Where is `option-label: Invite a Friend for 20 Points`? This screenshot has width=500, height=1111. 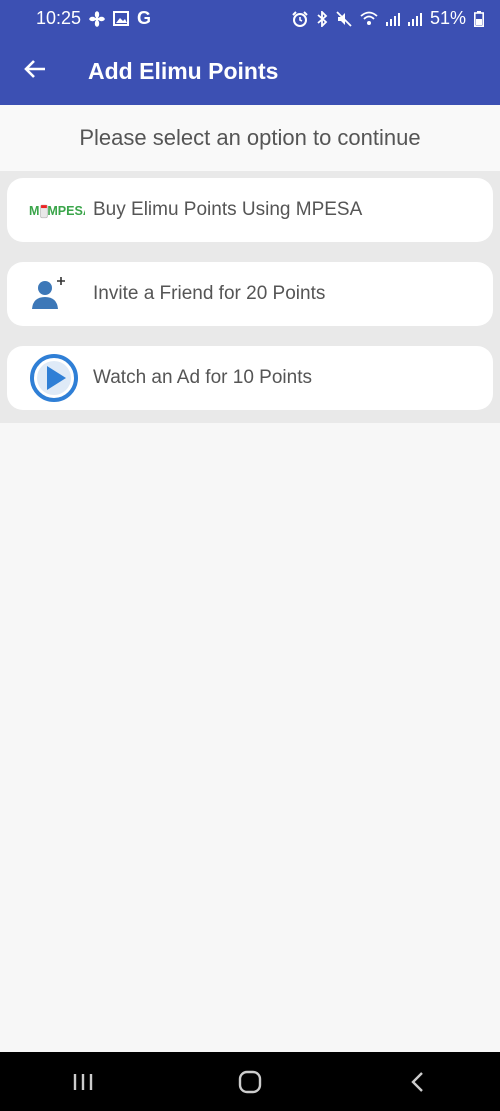
option-label: Invite a Friend for 20 Points is located at coordinates (209, 293).